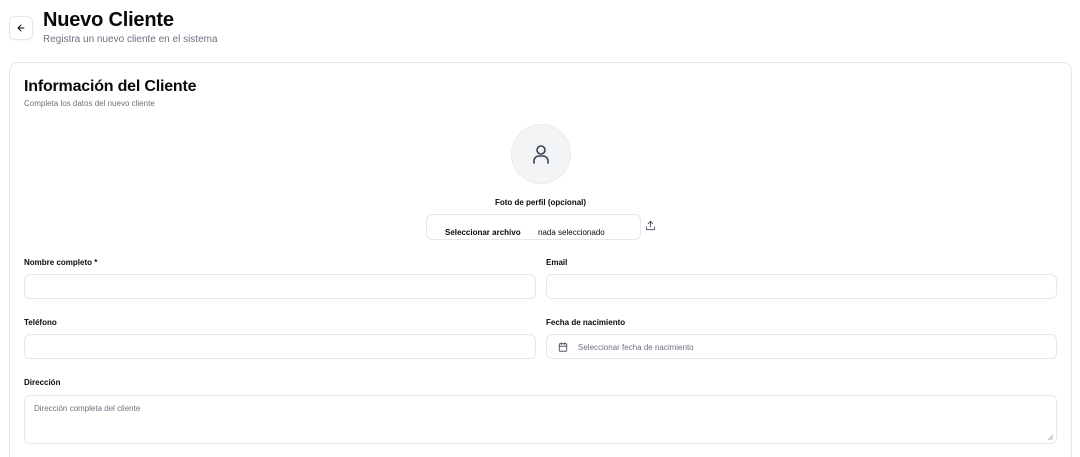 The width and height of the screenshot is (1080, 457). I want to click on card-title: Información del Cliente, so click(110, 86).